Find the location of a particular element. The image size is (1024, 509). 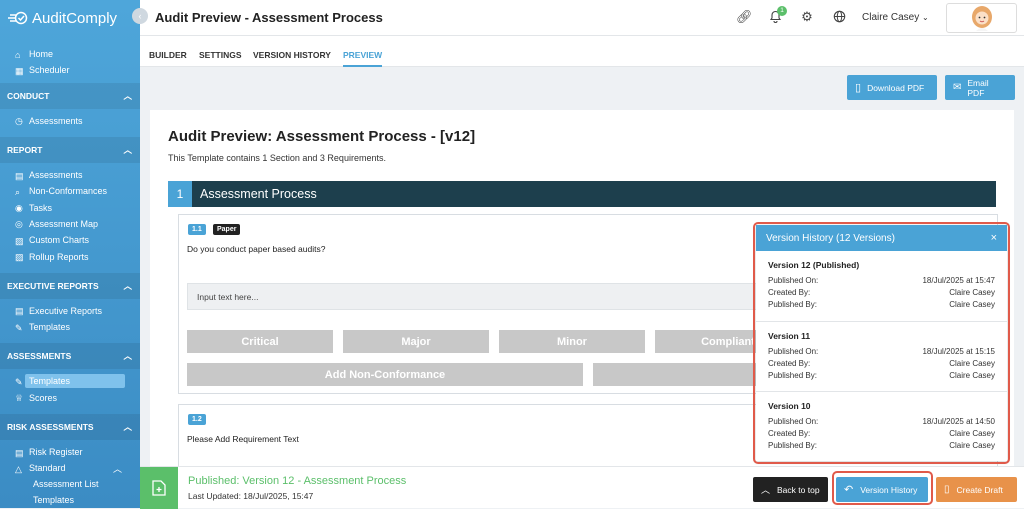

link-icon: 🔗︎ is located at coordinates (744, 17).